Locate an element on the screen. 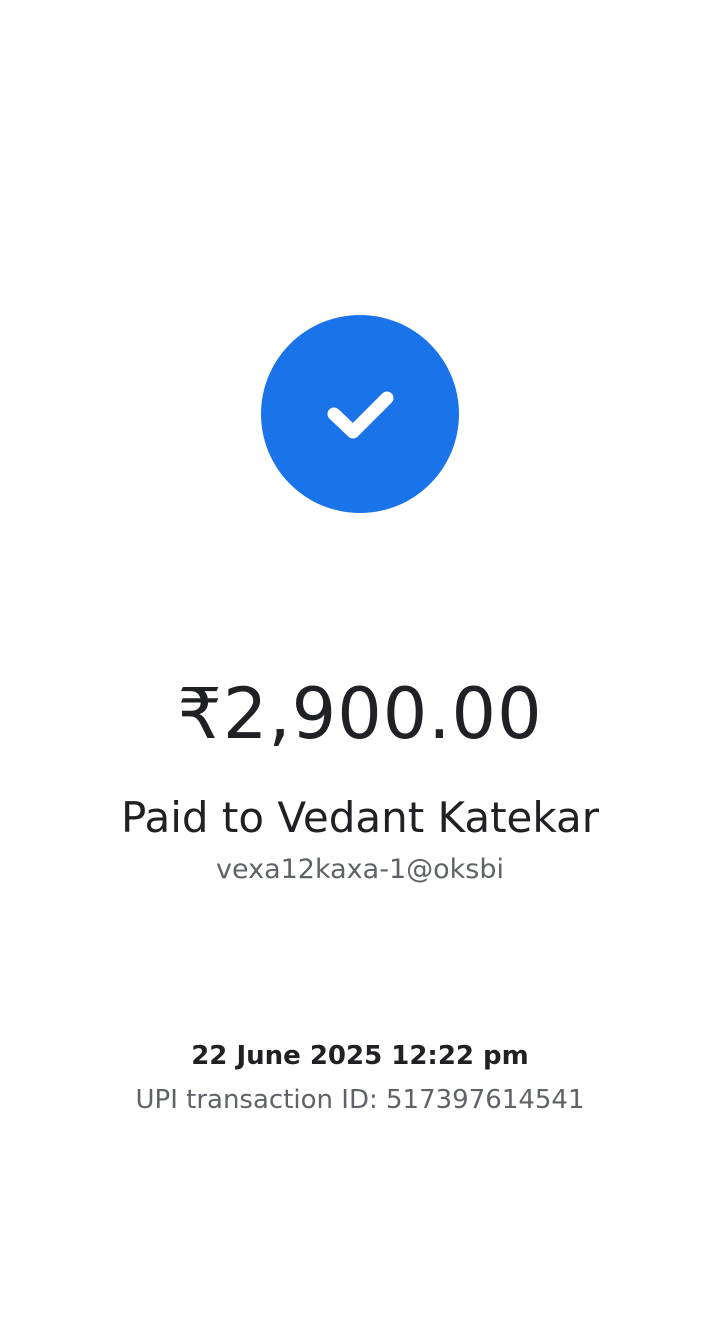  payee-name: Paid to Vedant Katekar is located at coordinates (360, 817).